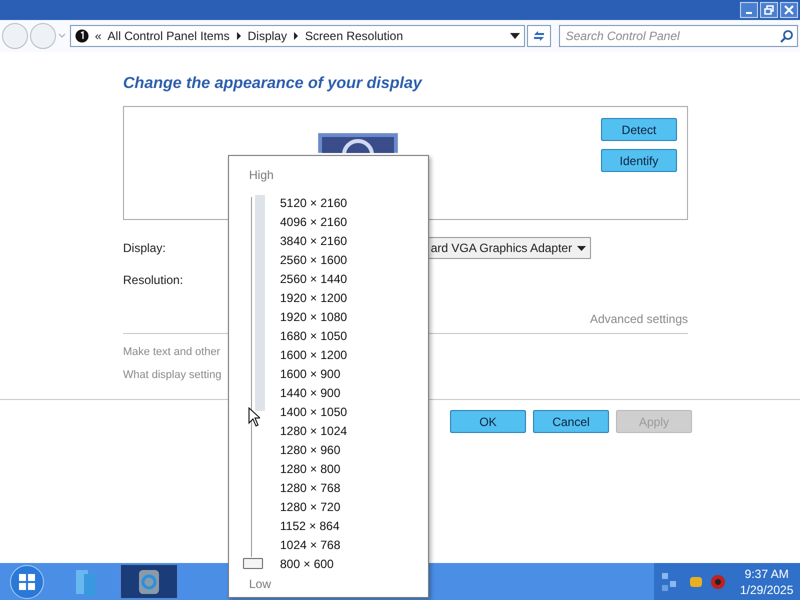 The height and width of the screenshot is (600, 800). I want to click on close-icon, so click(789, 10).